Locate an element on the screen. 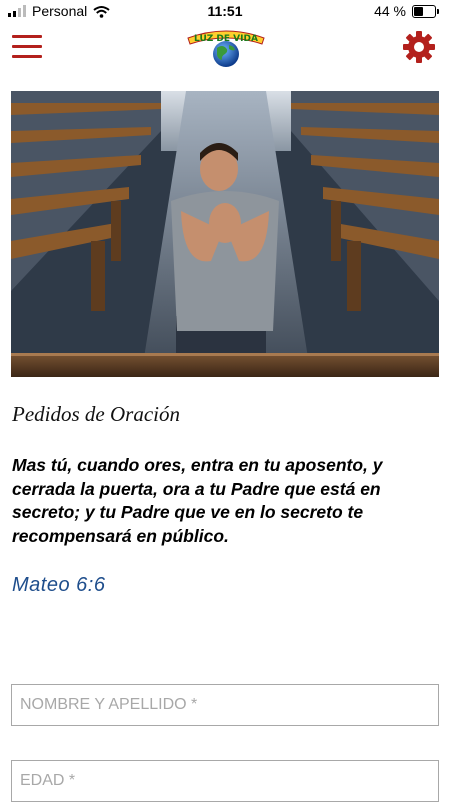 The image size is (450, 802). status-bar: Personal 11:51 44 % is located at coordinates (225, 12).